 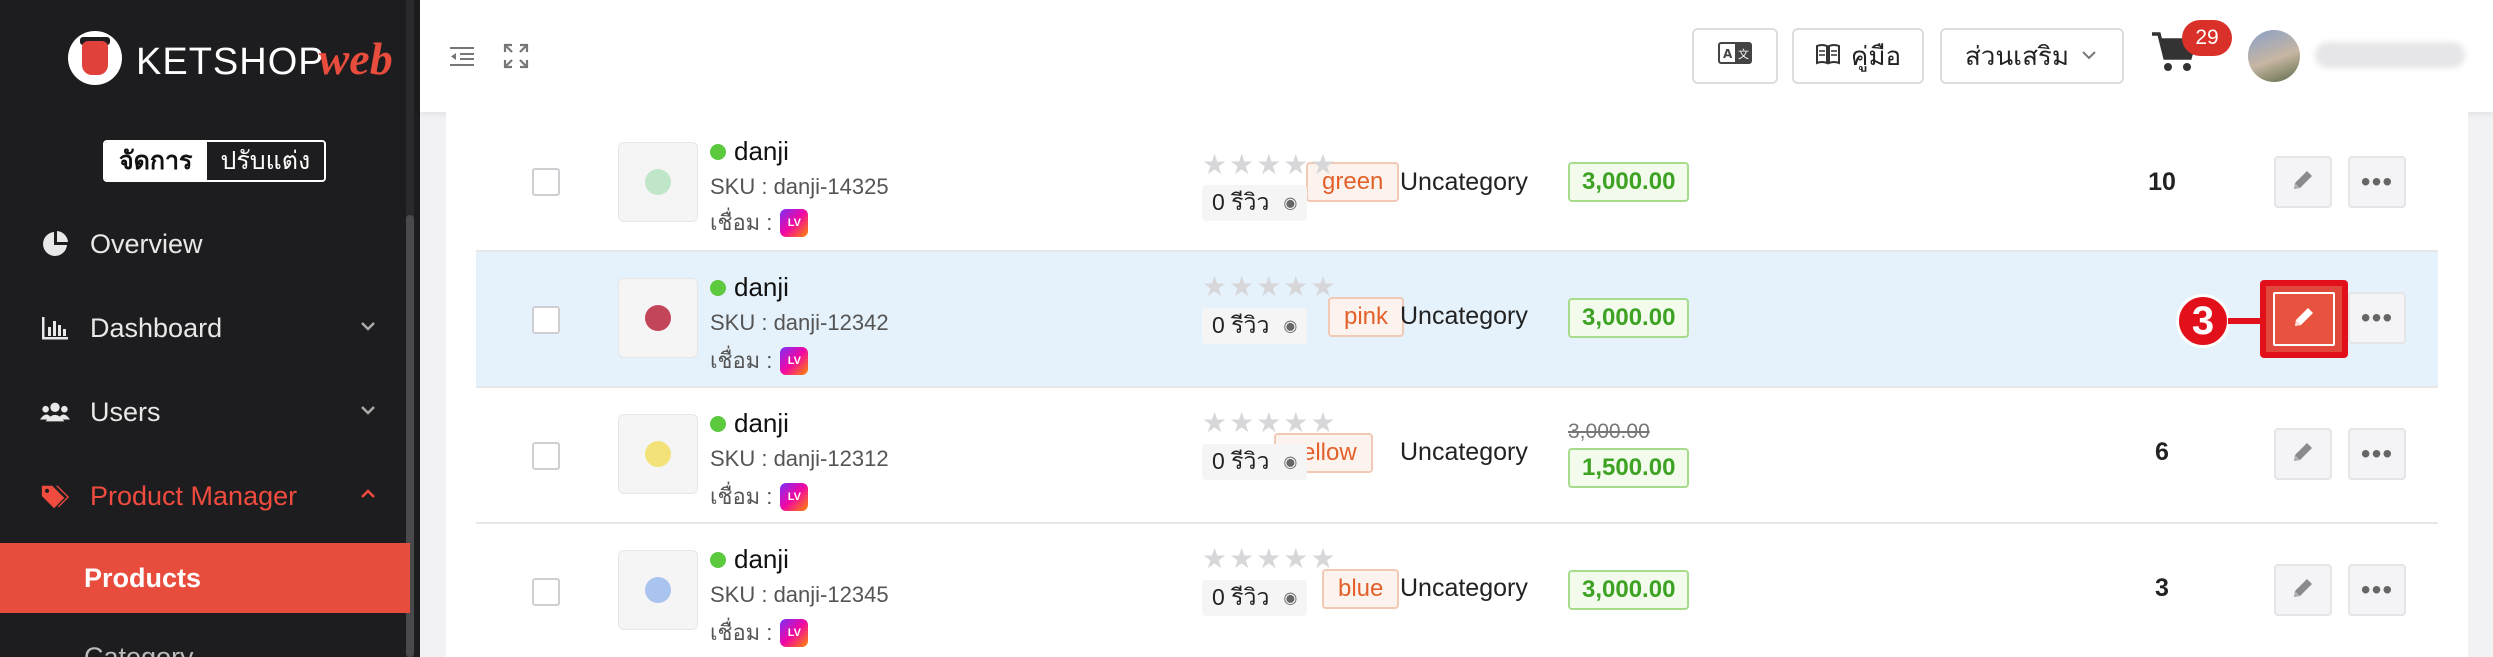 I want to click on price-cell: 3,000.00, so click(x=1629, y=182).